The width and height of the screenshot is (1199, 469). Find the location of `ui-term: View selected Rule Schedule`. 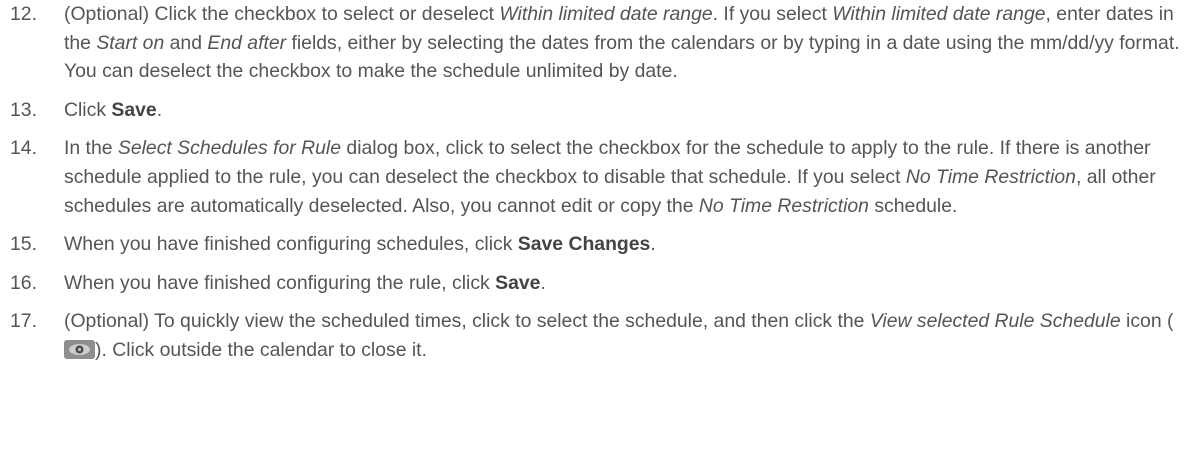

ui-term: View selected Rule Schedule is located at coordinates (995, 321).